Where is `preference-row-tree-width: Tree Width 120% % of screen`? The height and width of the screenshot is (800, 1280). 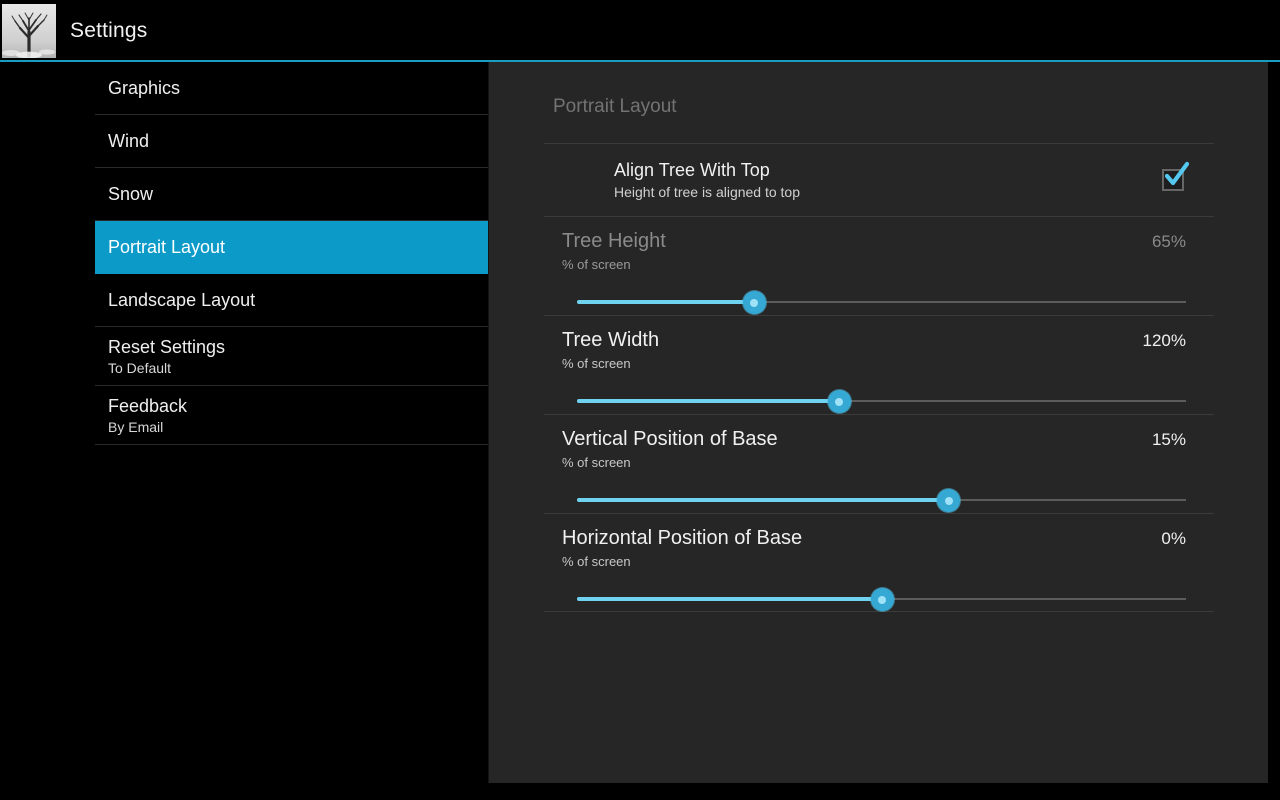 preference-row-tree-width: Tree Width 120% % of screen is located at coordinates (879, 364).